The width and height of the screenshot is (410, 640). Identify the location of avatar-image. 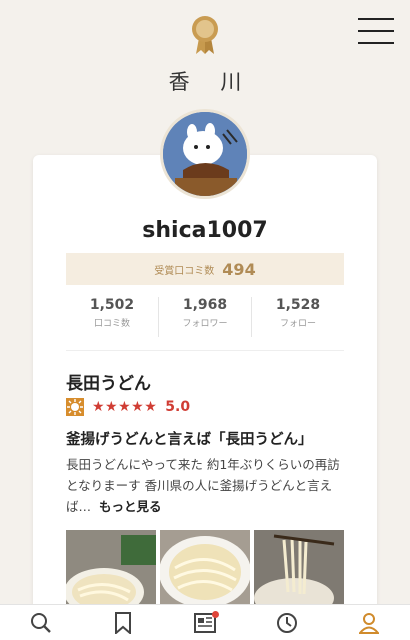
(205, 154).